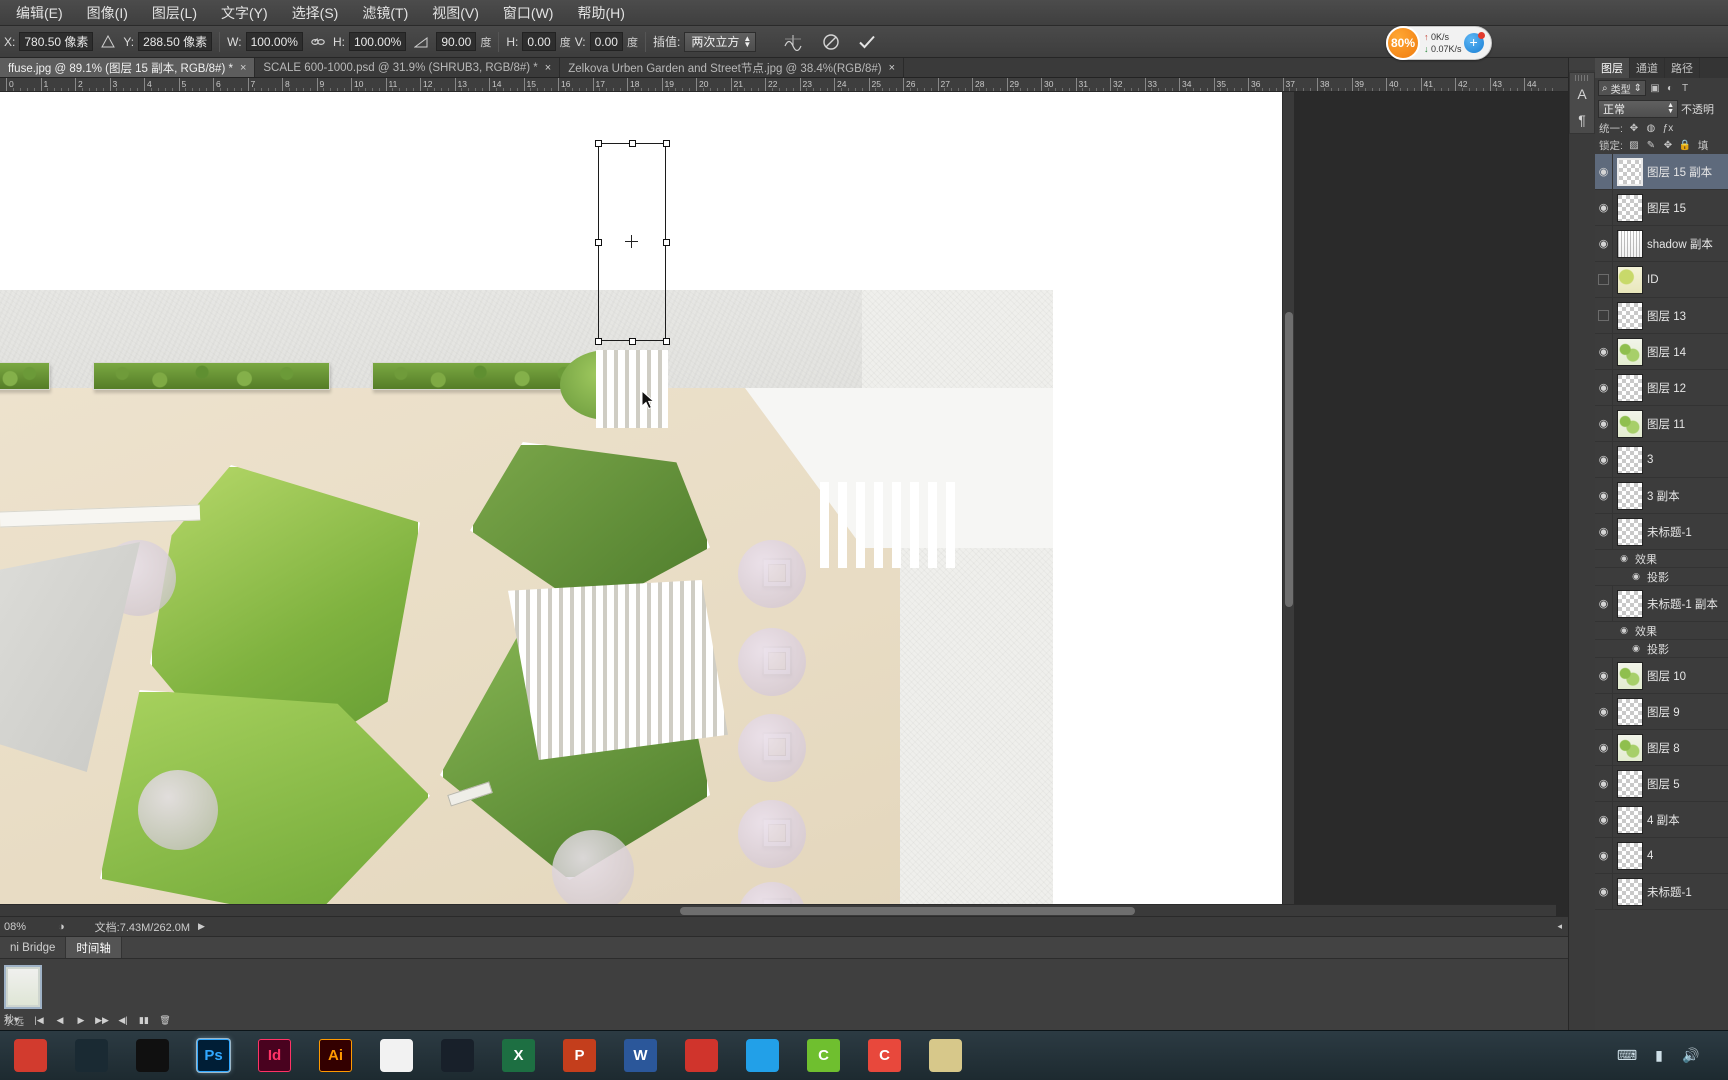 The height and width of the screenshot is (1080, 1728). What do you see at coordinates (666, 143) in the screenshot?
I see `transform-handle-tr` at bounding box center [666, 143].